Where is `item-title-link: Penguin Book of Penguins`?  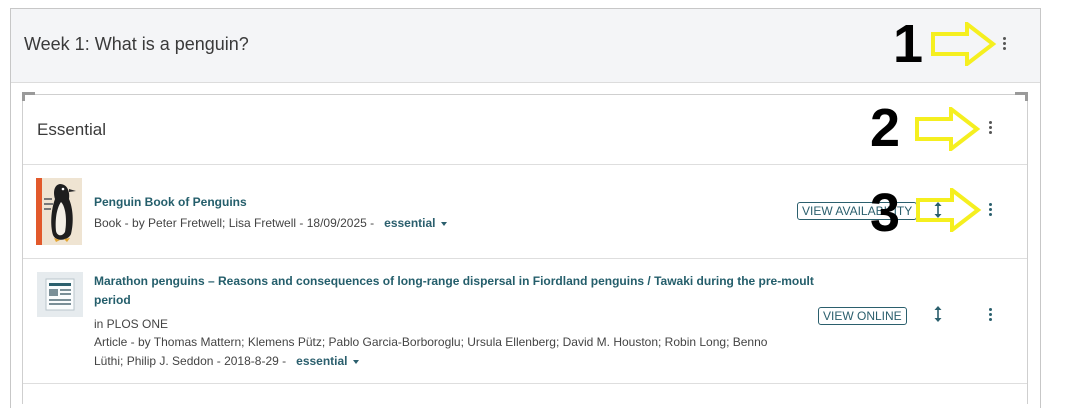
item-title-link: Penguin Book of Penguins is located at coordinates (170, 202).